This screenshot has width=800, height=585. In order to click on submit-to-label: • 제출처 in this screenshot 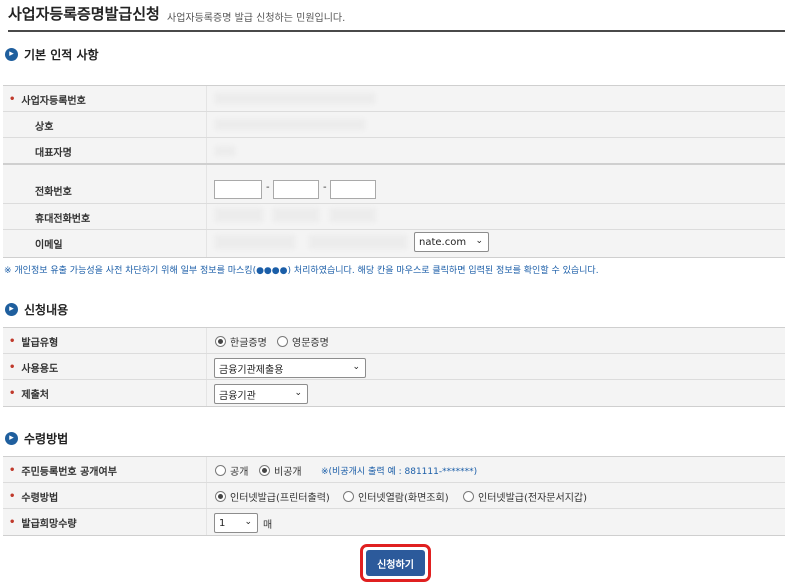, I will do `click(29, 393)`.